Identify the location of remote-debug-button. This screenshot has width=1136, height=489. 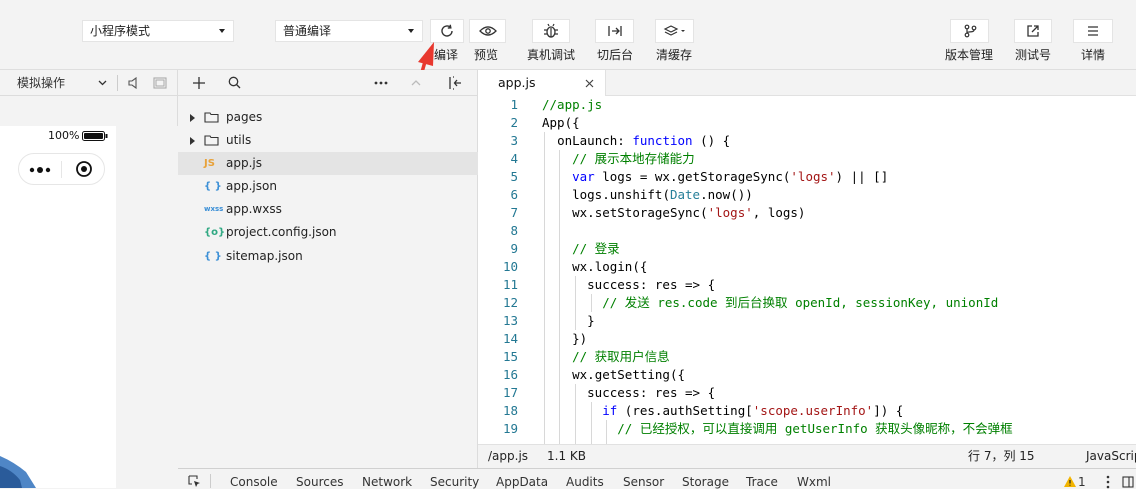
(551, 31).